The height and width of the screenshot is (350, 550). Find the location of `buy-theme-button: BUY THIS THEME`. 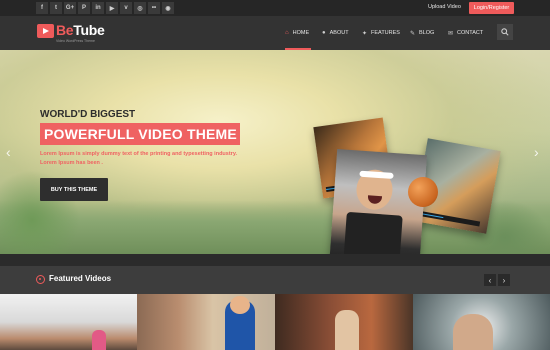

buy-theme-button: BUY THIS THEME is located at coordinates (74, 189).